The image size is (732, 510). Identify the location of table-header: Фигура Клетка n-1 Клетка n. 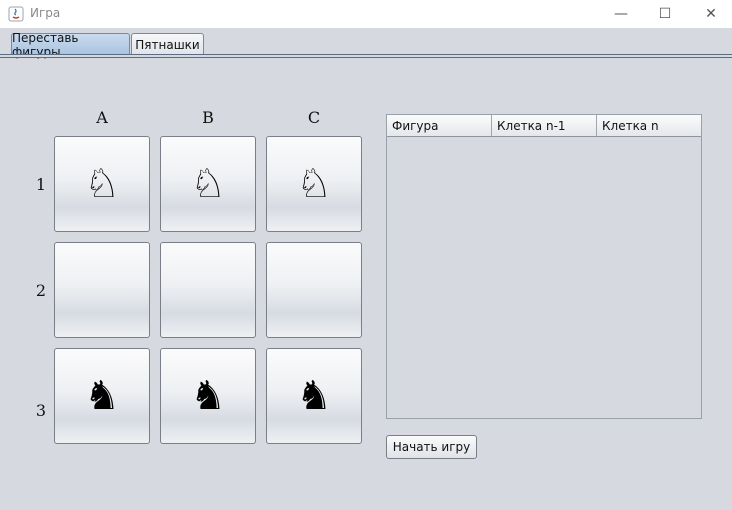
(544, 126).